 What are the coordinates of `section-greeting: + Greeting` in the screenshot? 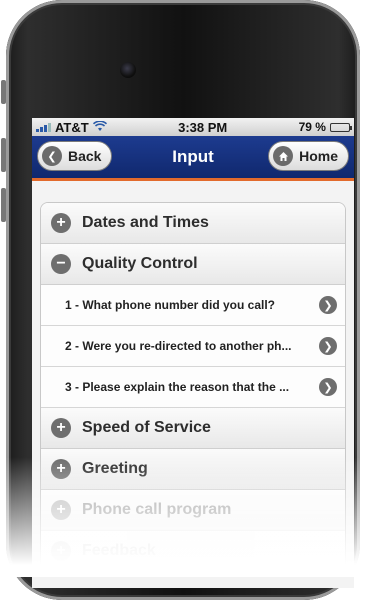 It's located at (193, 469).